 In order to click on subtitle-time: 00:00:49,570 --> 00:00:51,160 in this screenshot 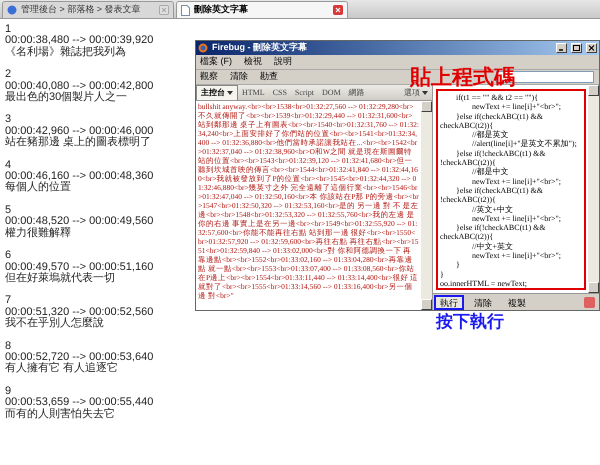, I will do `click(79, 267)`.